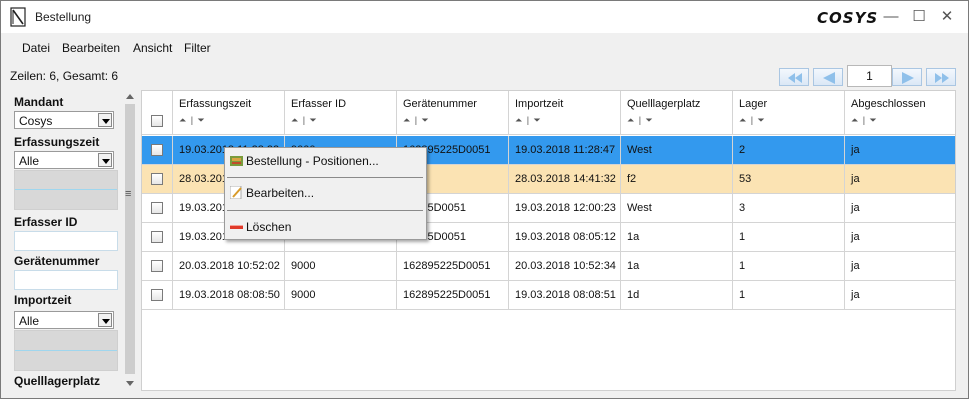 The height and width of the screenshot is (399, 969). Describe the element at coordinates (539, 104) in the screenshot. I see `column-header-label: Importzeit` at that location.